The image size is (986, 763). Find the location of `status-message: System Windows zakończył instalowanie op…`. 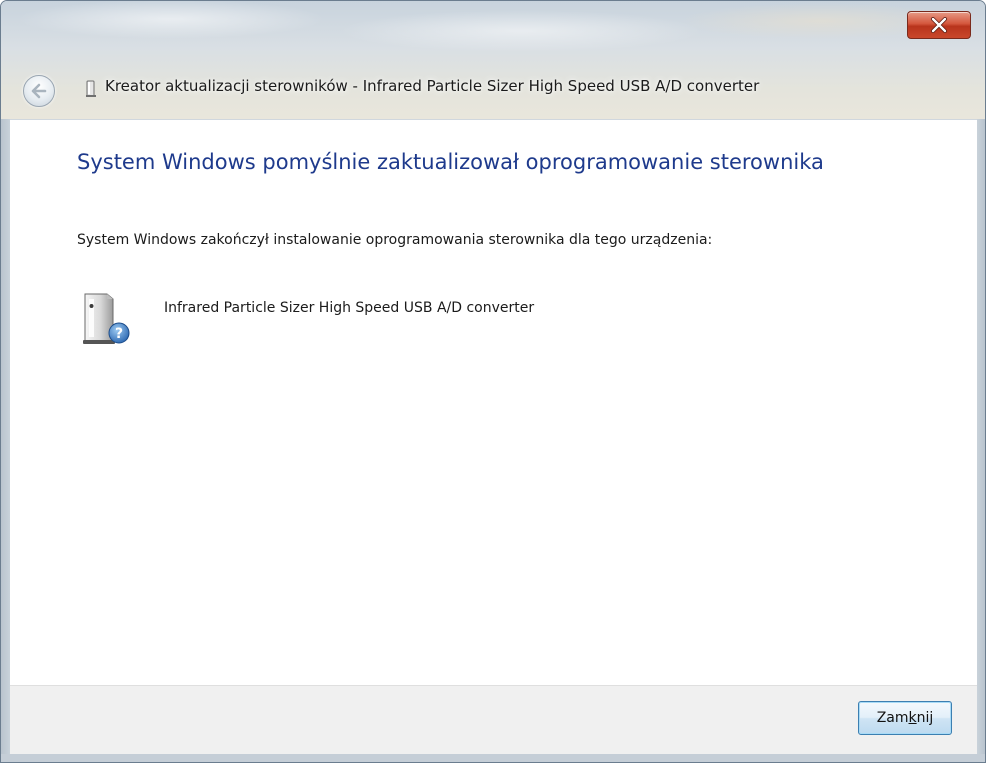

status-message: System Windows zakończył instalowanie op… is located at coordinates (395, 240).